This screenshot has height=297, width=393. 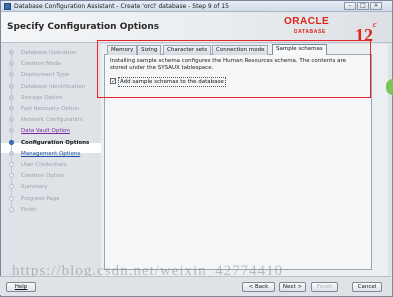 I want to click on sidebar-step-deployment-type: Deployment Type, so click(x=45, y=75).